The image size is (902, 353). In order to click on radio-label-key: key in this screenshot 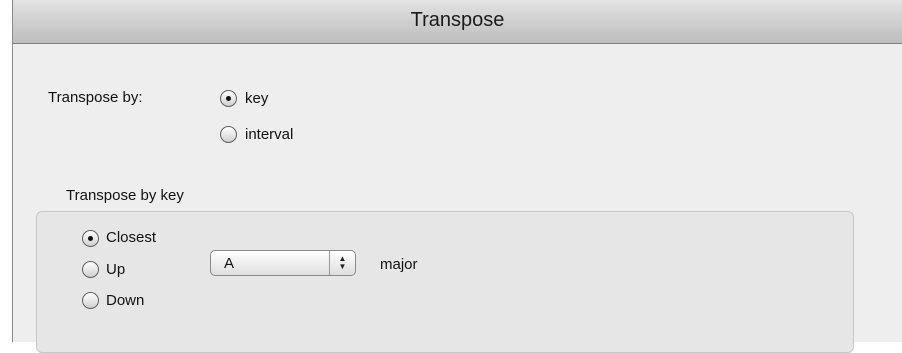, I will do `click(256, 98)`.